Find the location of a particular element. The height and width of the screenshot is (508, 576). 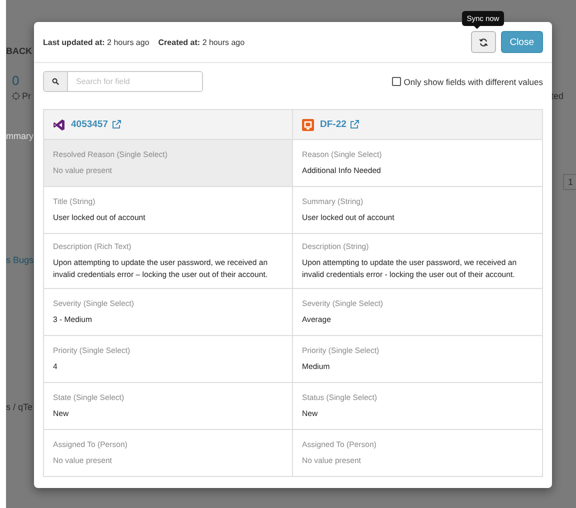

item-link: DF-22 is located at coordinates (340, 124).